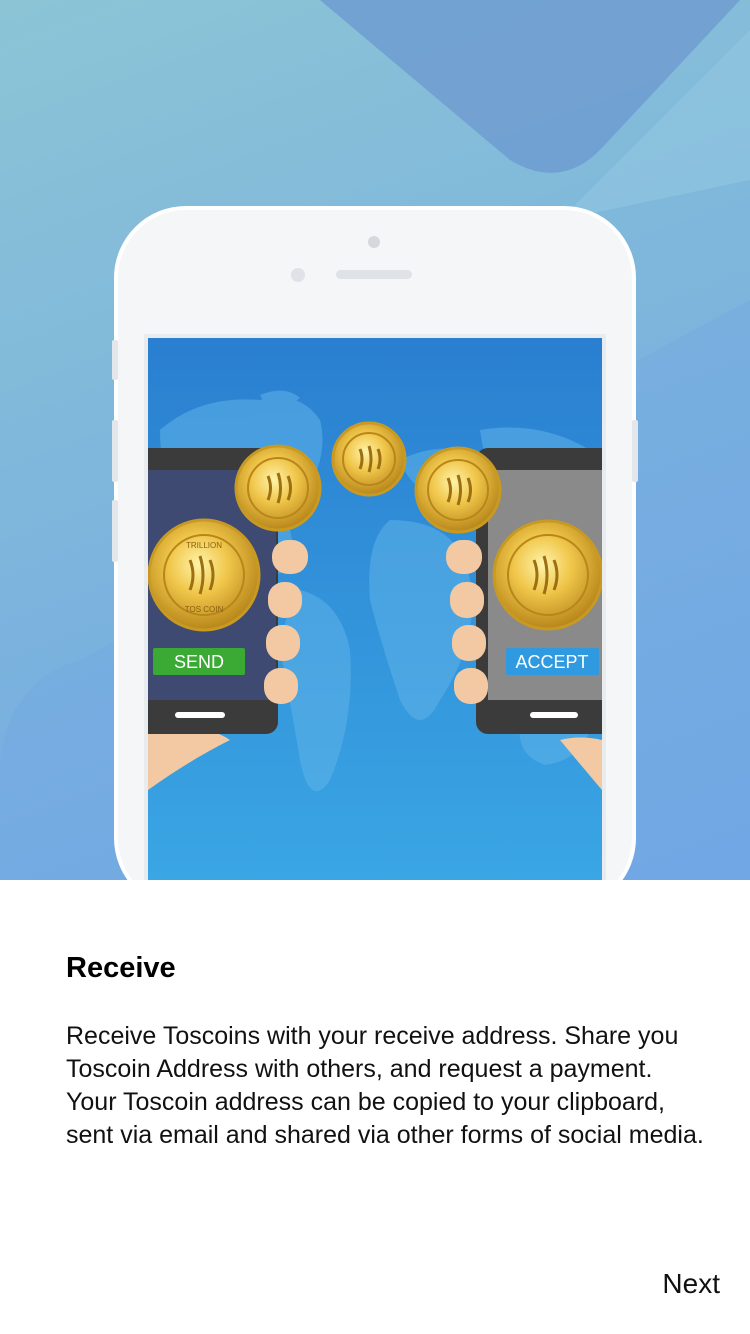 The width and height of the screenshot is (750, 1334). Describe the element at coordinates (374, 274) in the screenshot. I see `speaker-grille` at that location.